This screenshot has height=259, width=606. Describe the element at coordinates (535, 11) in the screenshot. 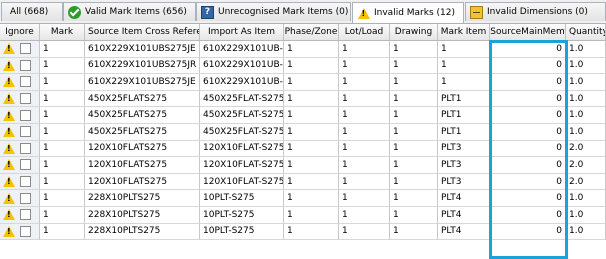

I see `tab-invalid-dimensions: Invalid Dimensions (0)` at that location.